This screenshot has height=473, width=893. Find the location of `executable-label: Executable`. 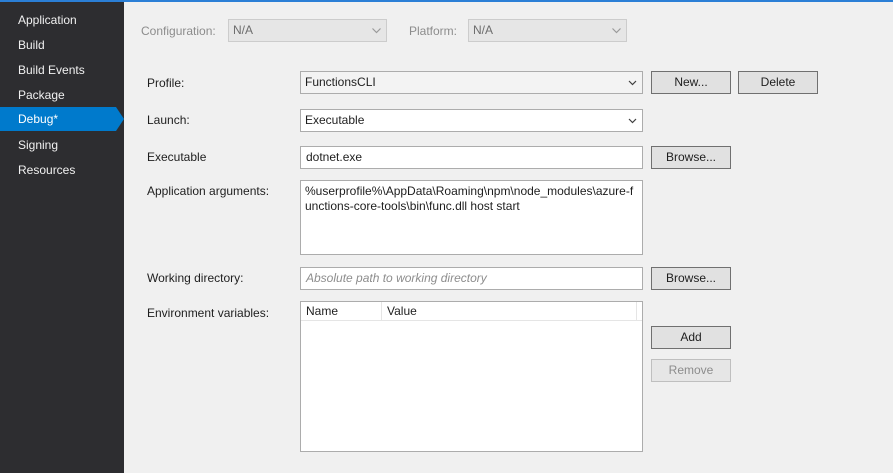

executable-label: Executable is located at coordinates (177, 157).